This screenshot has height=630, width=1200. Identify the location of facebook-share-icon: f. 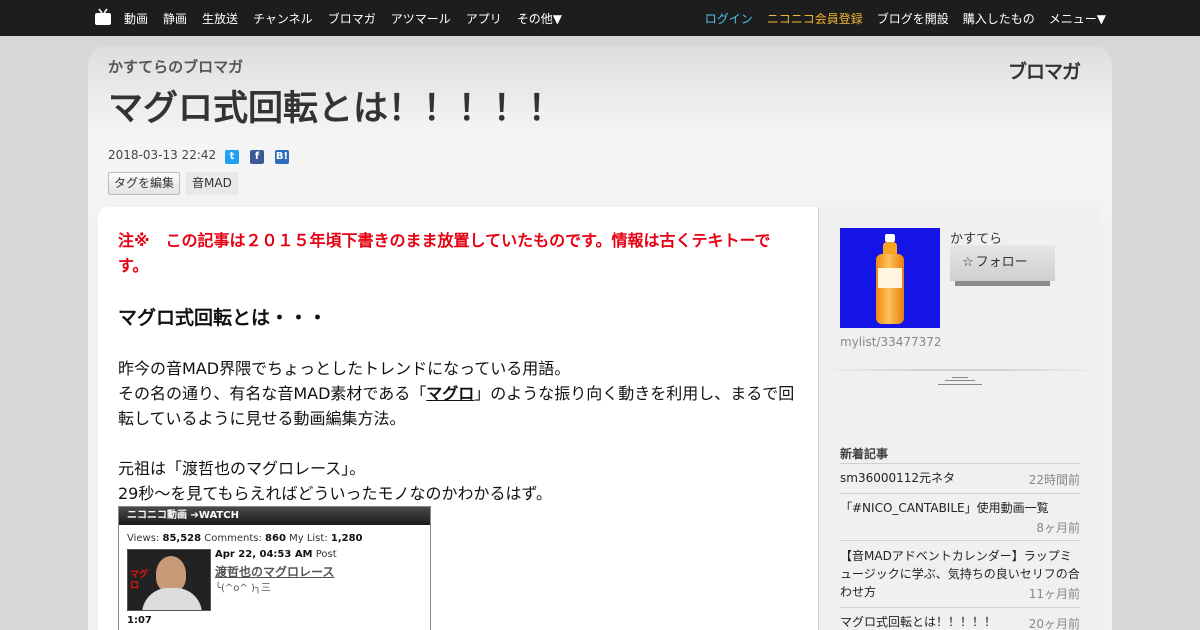
(257, 157).